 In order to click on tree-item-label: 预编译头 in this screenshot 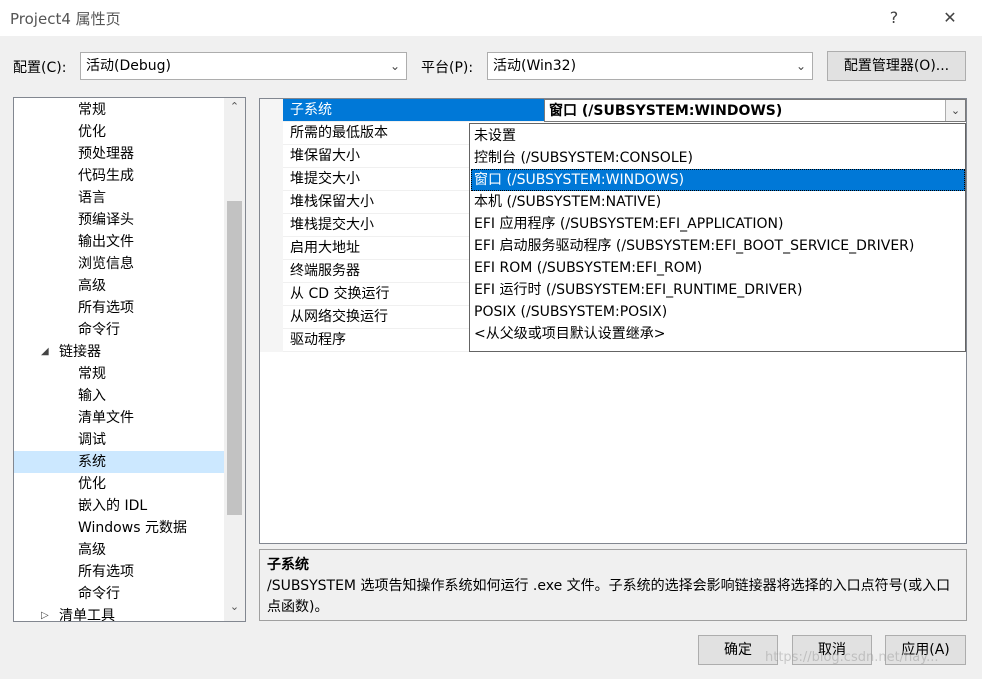, I will do `click(106, 220)`.